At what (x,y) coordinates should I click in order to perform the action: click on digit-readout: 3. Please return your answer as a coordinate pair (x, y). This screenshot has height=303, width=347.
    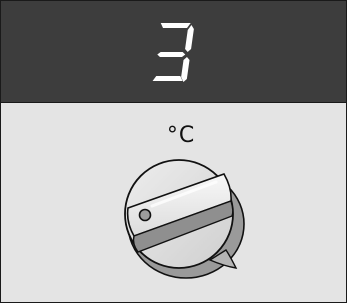
    Looking at the image, I should click on (174, 52).